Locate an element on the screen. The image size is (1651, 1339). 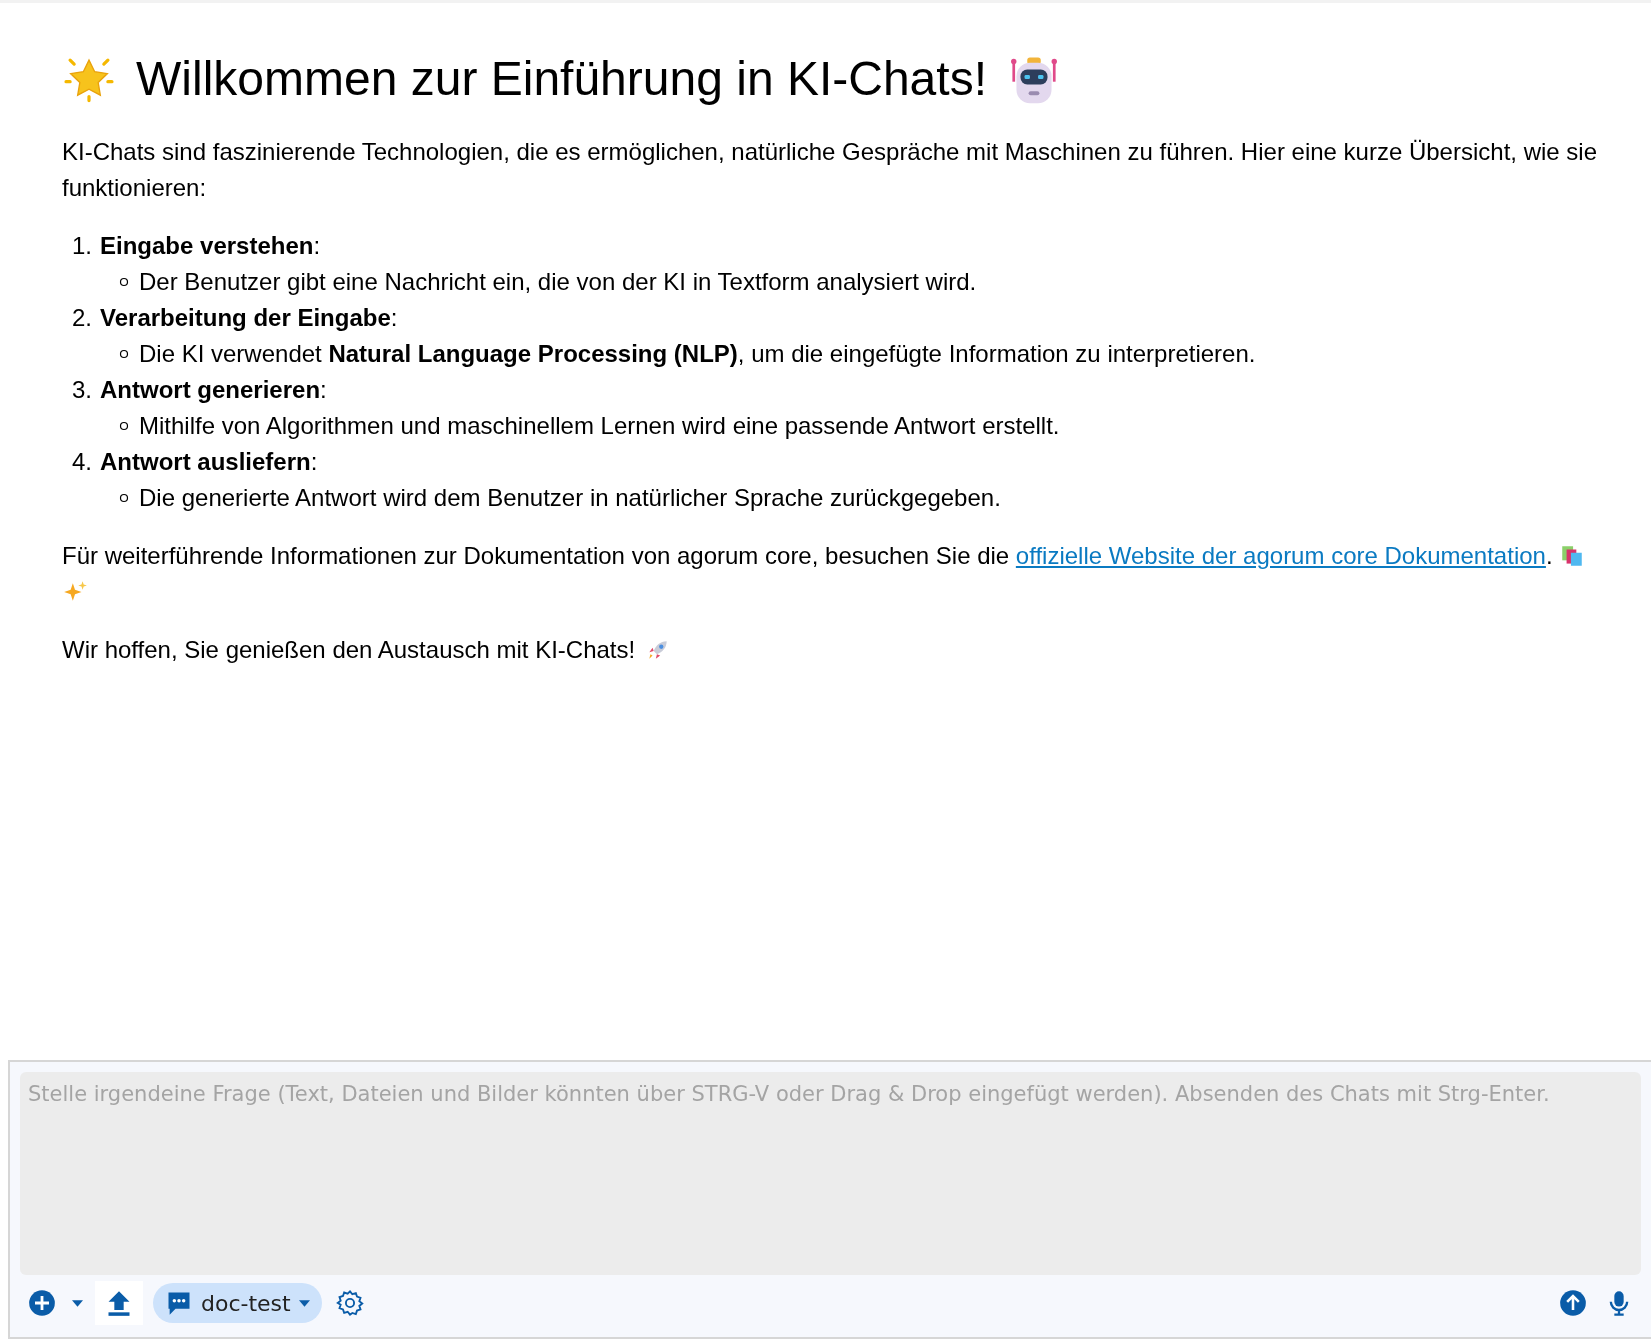
step-number: 2. is located at coordinates (82, 318).